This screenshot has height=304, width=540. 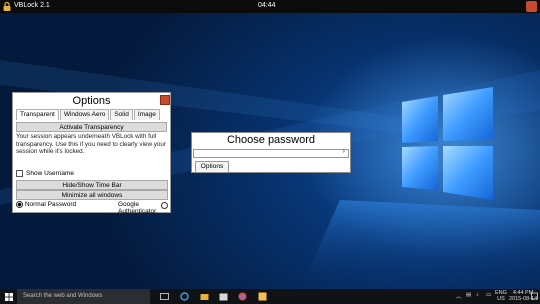 What do you see at coordinates (242, 296) in the screenshot?
I see `chrome-icon` at bounding box center [242, 296].